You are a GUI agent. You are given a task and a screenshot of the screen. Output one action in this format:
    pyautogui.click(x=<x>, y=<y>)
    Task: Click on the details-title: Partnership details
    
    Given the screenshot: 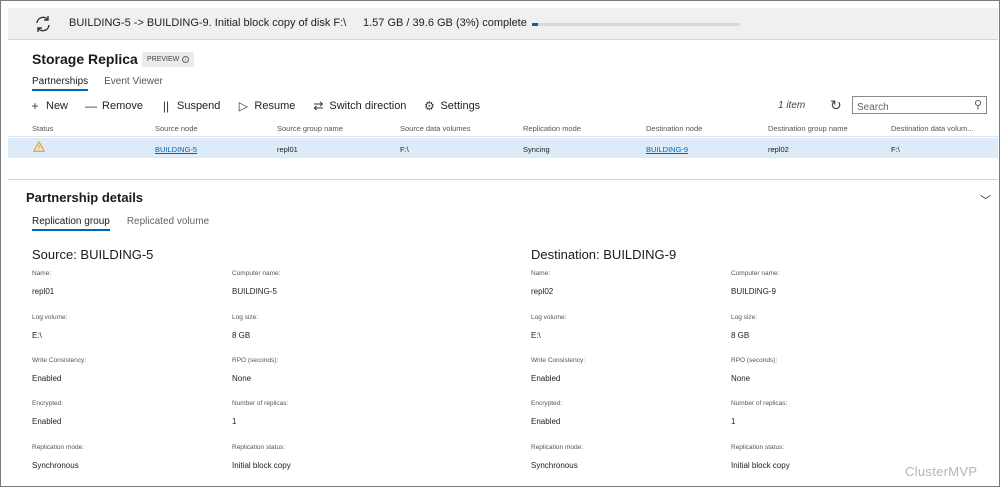 What is the action you would take?
    pyautogui.click(x=85, y=197)
    